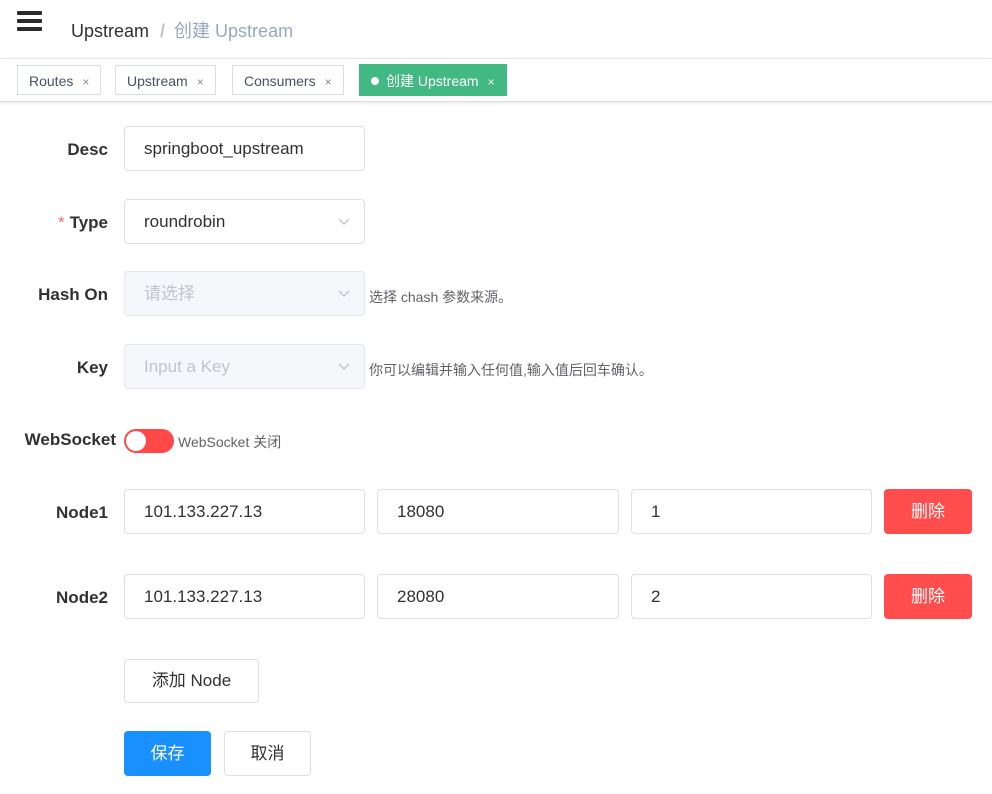  I want to click on type-label: * Type, so click(54, 223).